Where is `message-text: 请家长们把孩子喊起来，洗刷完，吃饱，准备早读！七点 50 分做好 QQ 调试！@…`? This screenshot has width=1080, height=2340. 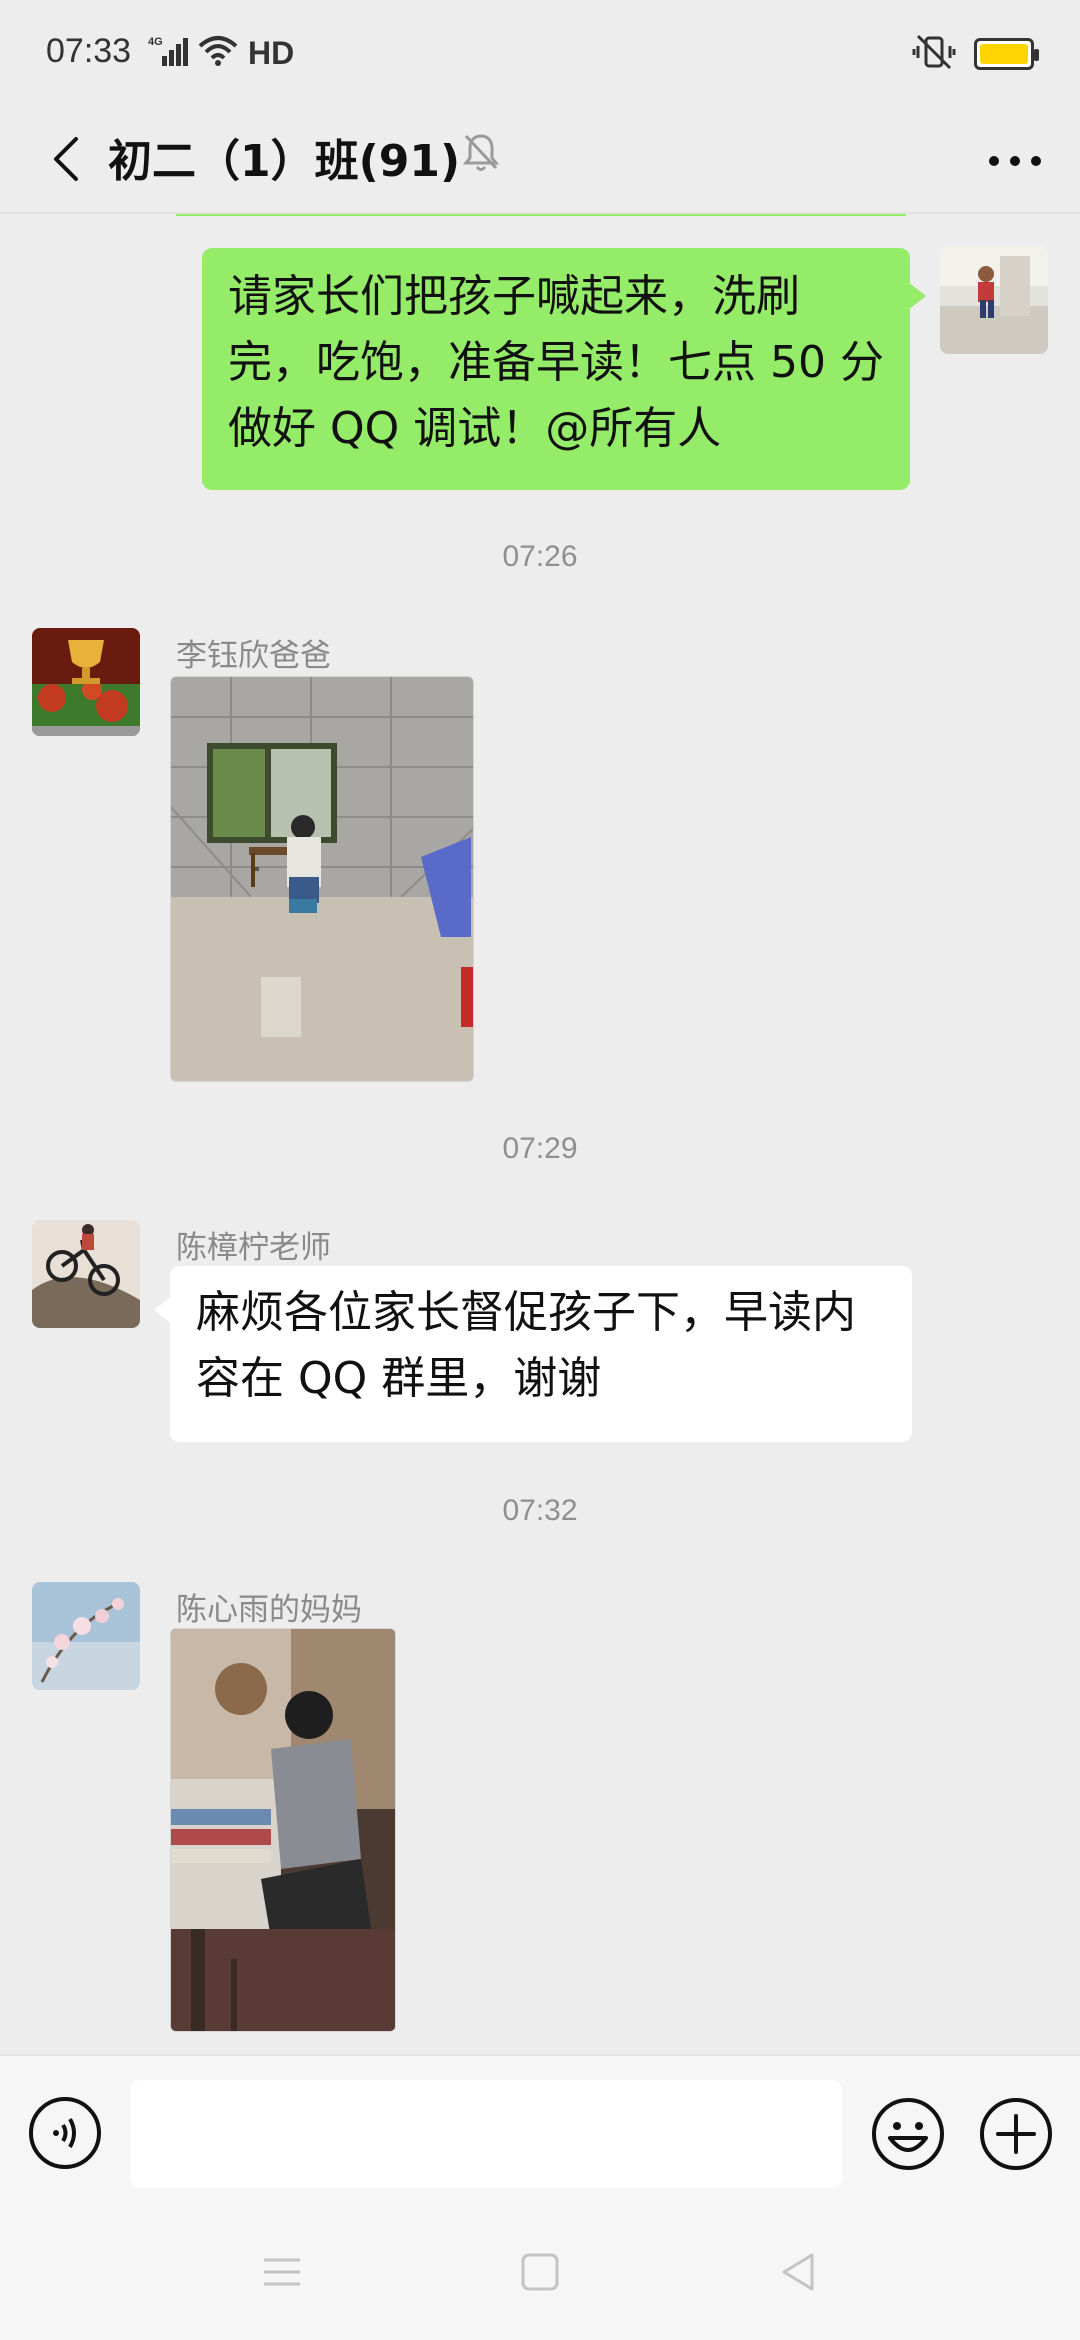
message-text: 请家长们把孩子喊起来，洗刷完，吃饱，准备早读！七点 50 分做好 QQ 调试！@… is located at coordinates (556, 362).